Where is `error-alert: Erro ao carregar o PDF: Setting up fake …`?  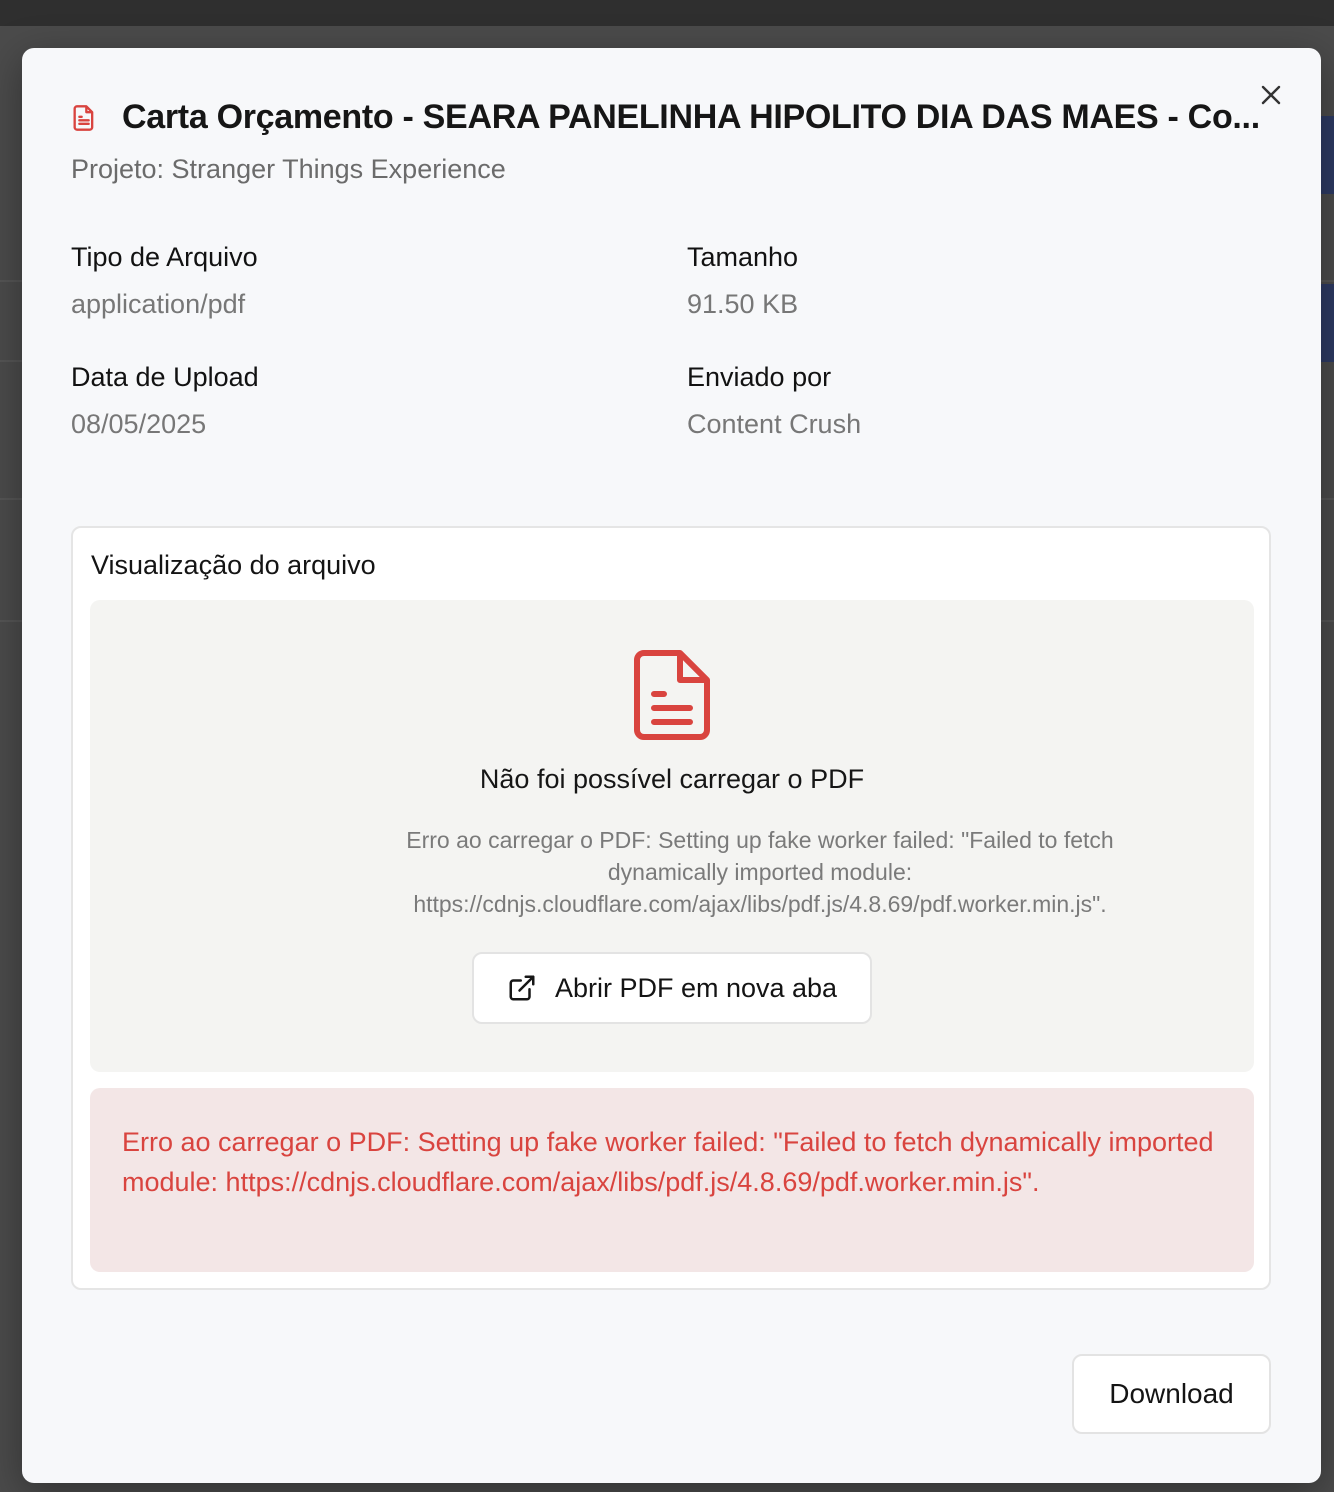
error-alert: Erro ao carregar o PDF: Setting up fake … is located at coordinates (672, 1180).